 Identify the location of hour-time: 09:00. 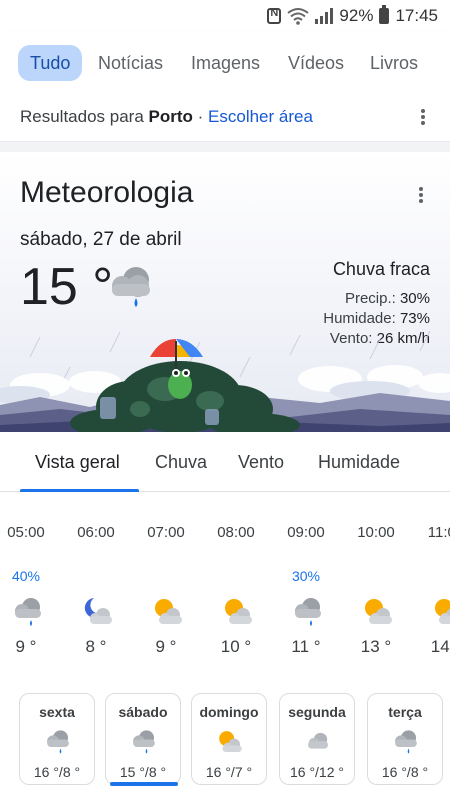
(306, 532).